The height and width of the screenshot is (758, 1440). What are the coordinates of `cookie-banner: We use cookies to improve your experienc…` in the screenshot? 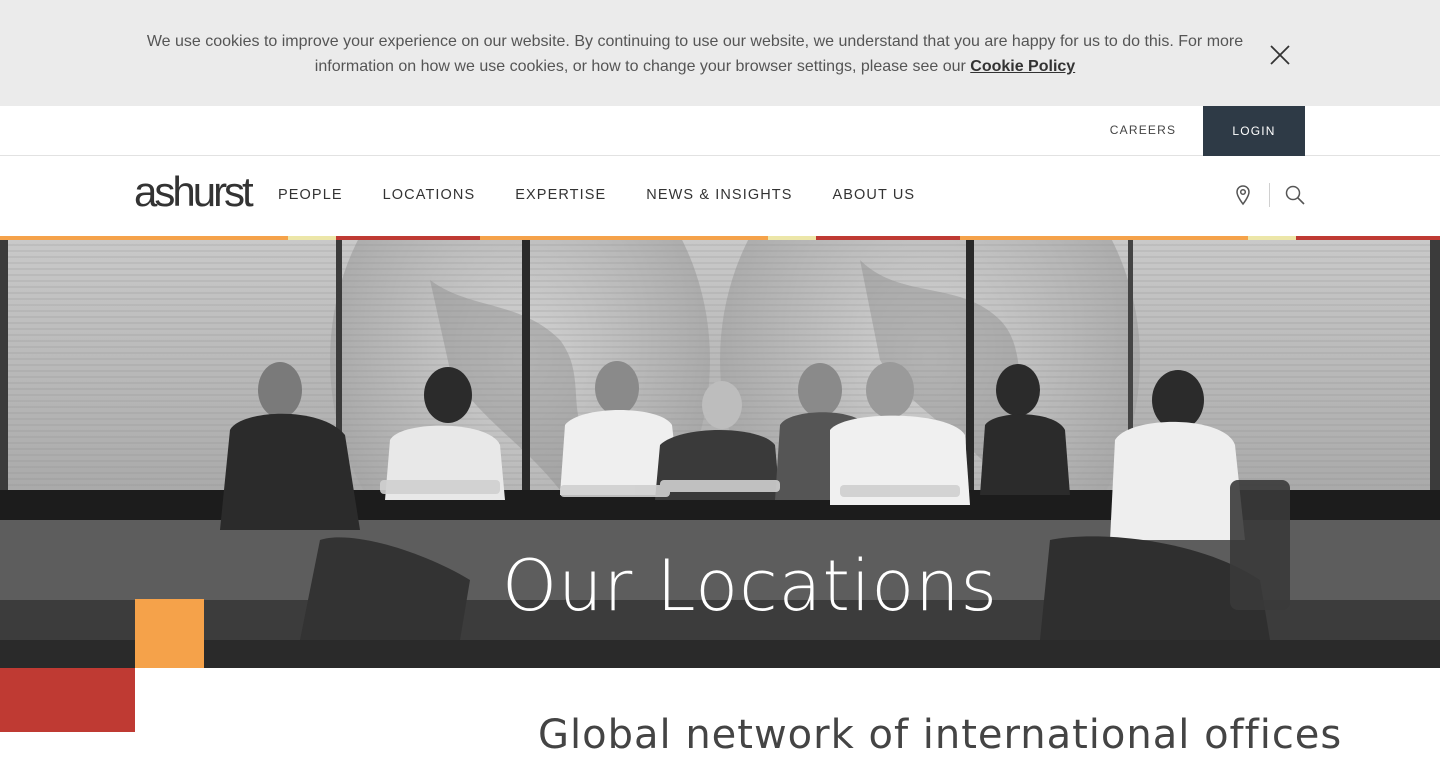 It's located at (720, 53).